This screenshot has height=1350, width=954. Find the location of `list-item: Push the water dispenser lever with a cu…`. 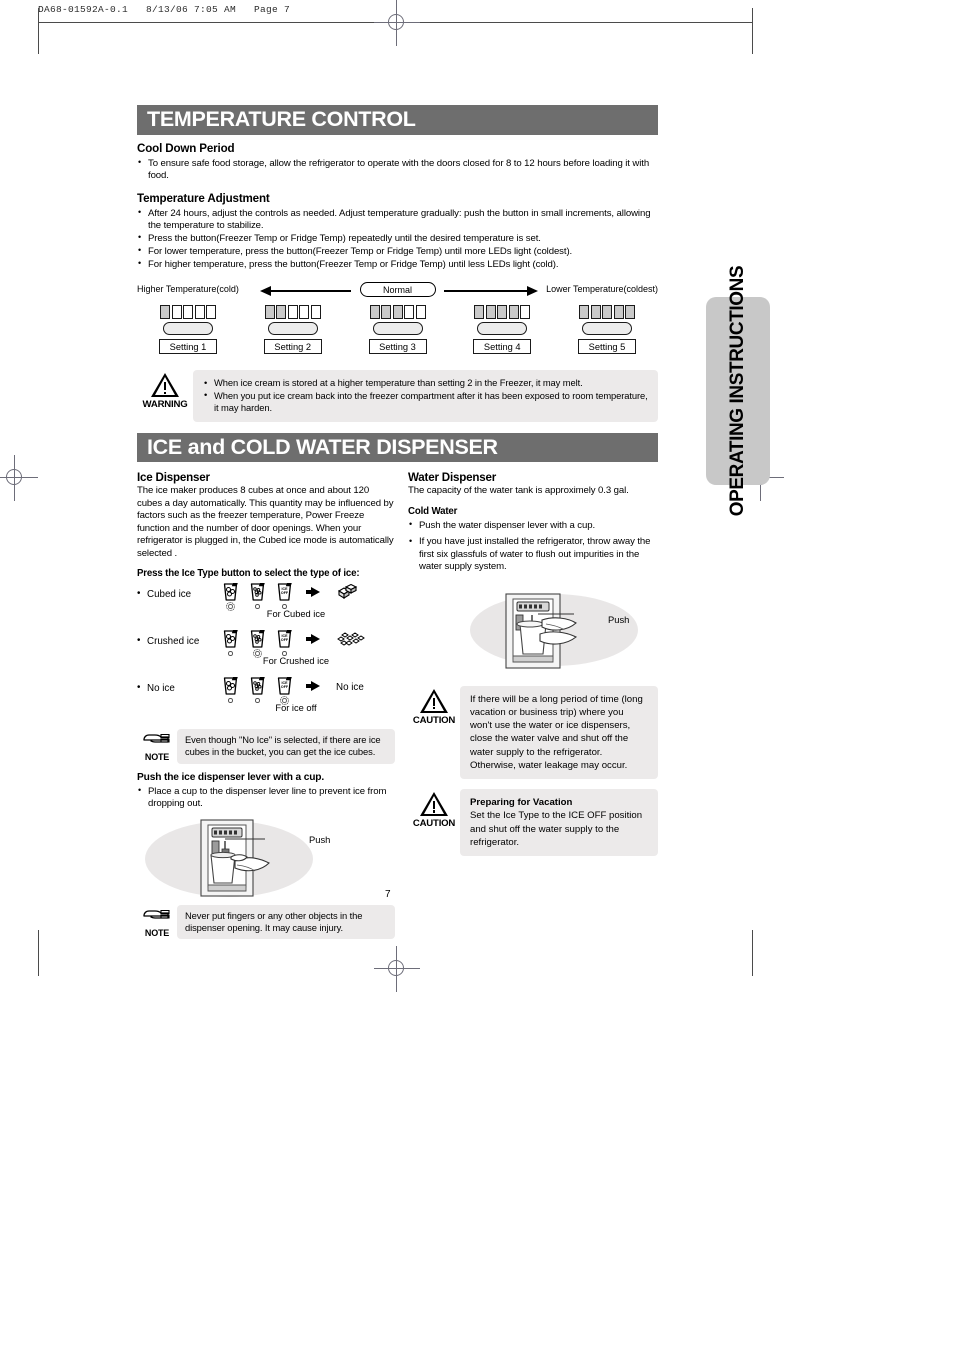

list-item: Push the water dispenser lever with a cu… is located at coordinates (533, 525).